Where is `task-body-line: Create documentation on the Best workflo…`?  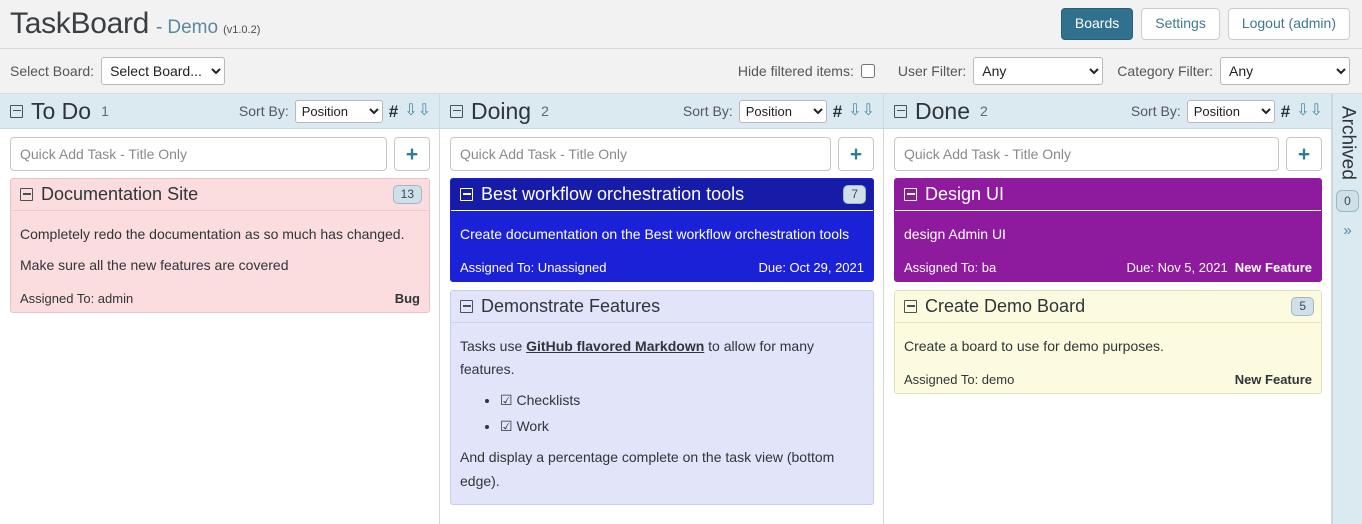
task-body-line: Create documentation on the Best workflo… is located at coordinates (655, 234).